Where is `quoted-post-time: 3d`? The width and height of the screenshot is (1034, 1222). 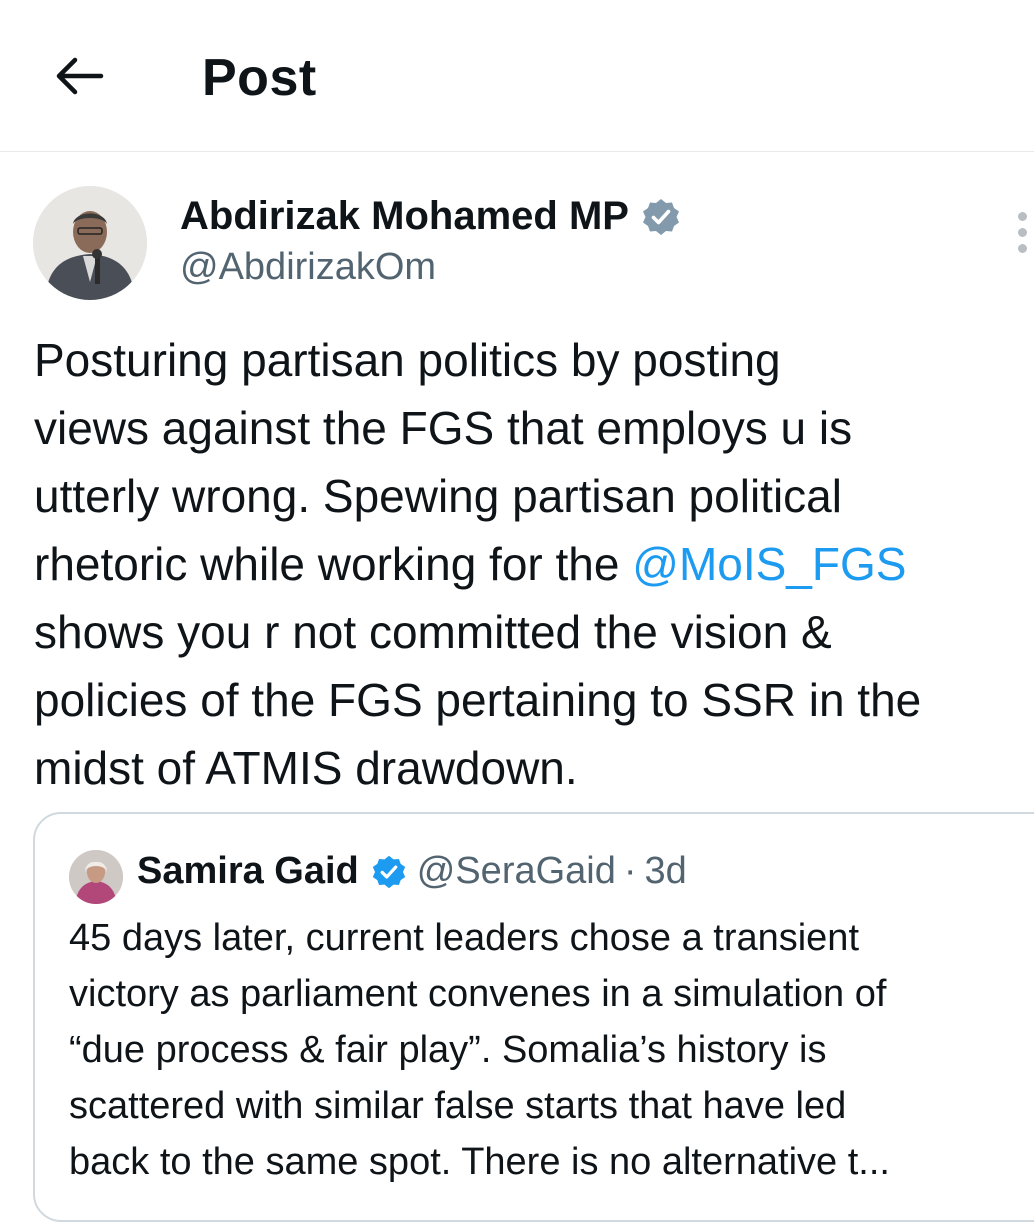 quoted-post-time: 3d is located at coordinates (666, 871).